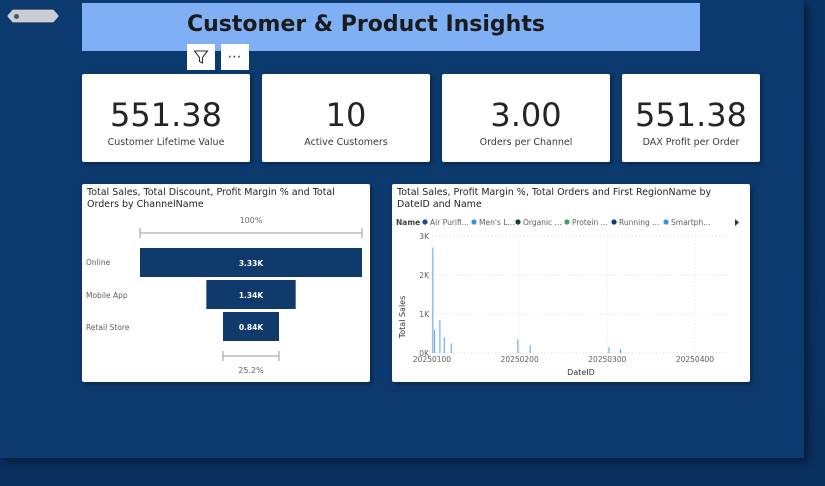  I want to click on x-tick-label: 20250300, so click(607, 359).